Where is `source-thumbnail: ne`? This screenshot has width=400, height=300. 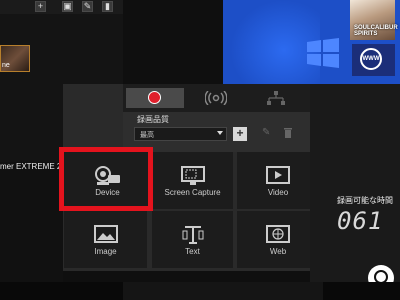 source-thumbnail: ne is located at coordinates (15, 58).